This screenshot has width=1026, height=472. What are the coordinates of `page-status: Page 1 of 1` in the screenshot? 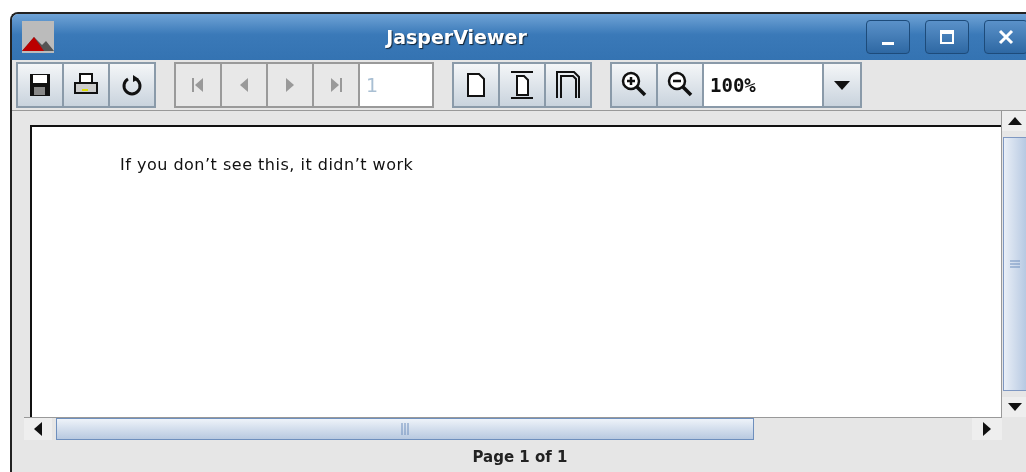 It's located at (520, 457).